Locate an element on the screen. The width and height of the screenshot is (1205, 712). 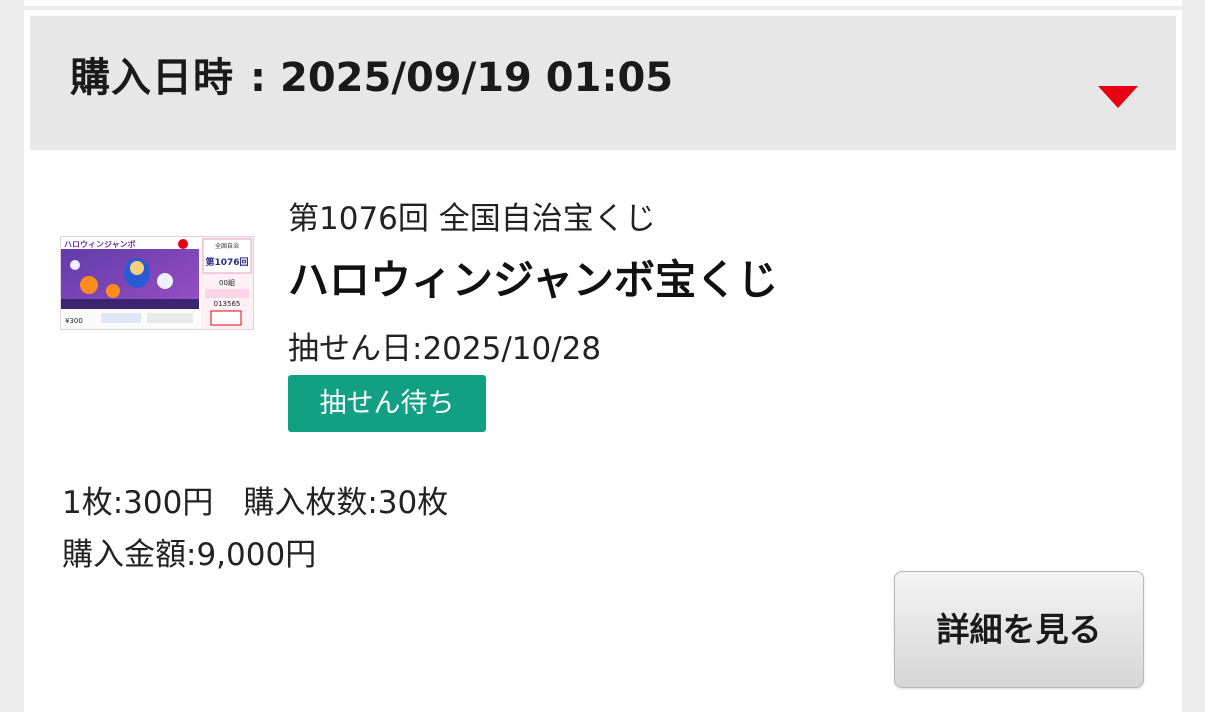
purchase-total-line: 購入金額:9,000円 is located at coordinates (189, 551).